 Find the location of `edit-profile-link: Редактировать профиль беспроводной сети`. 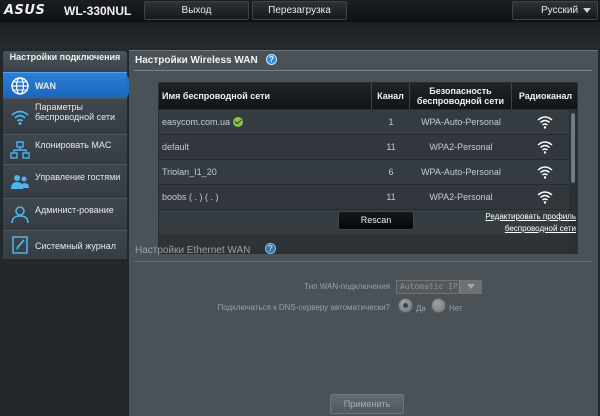

edit-profile-link: Редактировать профиль беспроводной сети is located at coordinates (512, 223).